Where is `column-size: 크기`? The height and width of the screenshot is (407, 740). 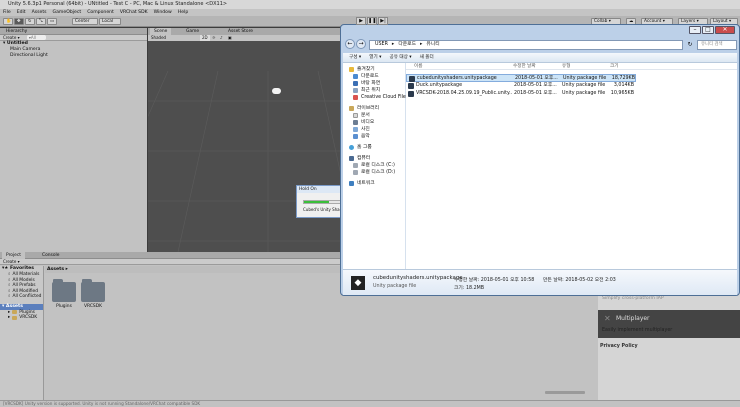
column-size: 크기 is located at coordinates (614, 66).